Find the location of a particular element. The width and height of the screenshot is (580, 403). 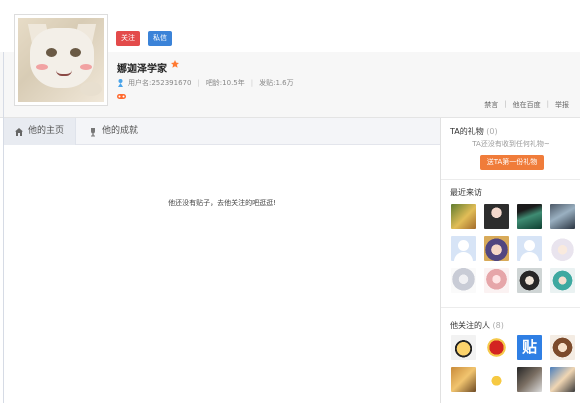

game-controller-icon is located at coordinates (121, 96).